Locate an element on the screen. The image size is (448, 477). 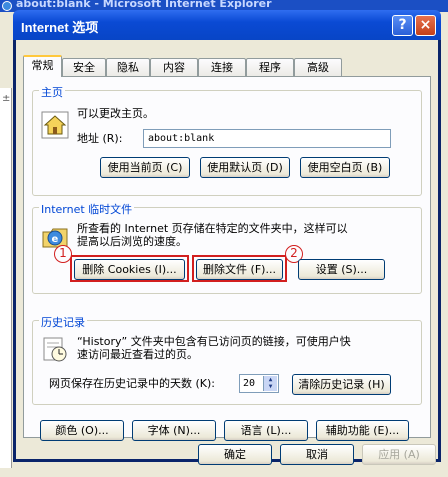
ok-button: 确定 is located at coordinates (235, 454).